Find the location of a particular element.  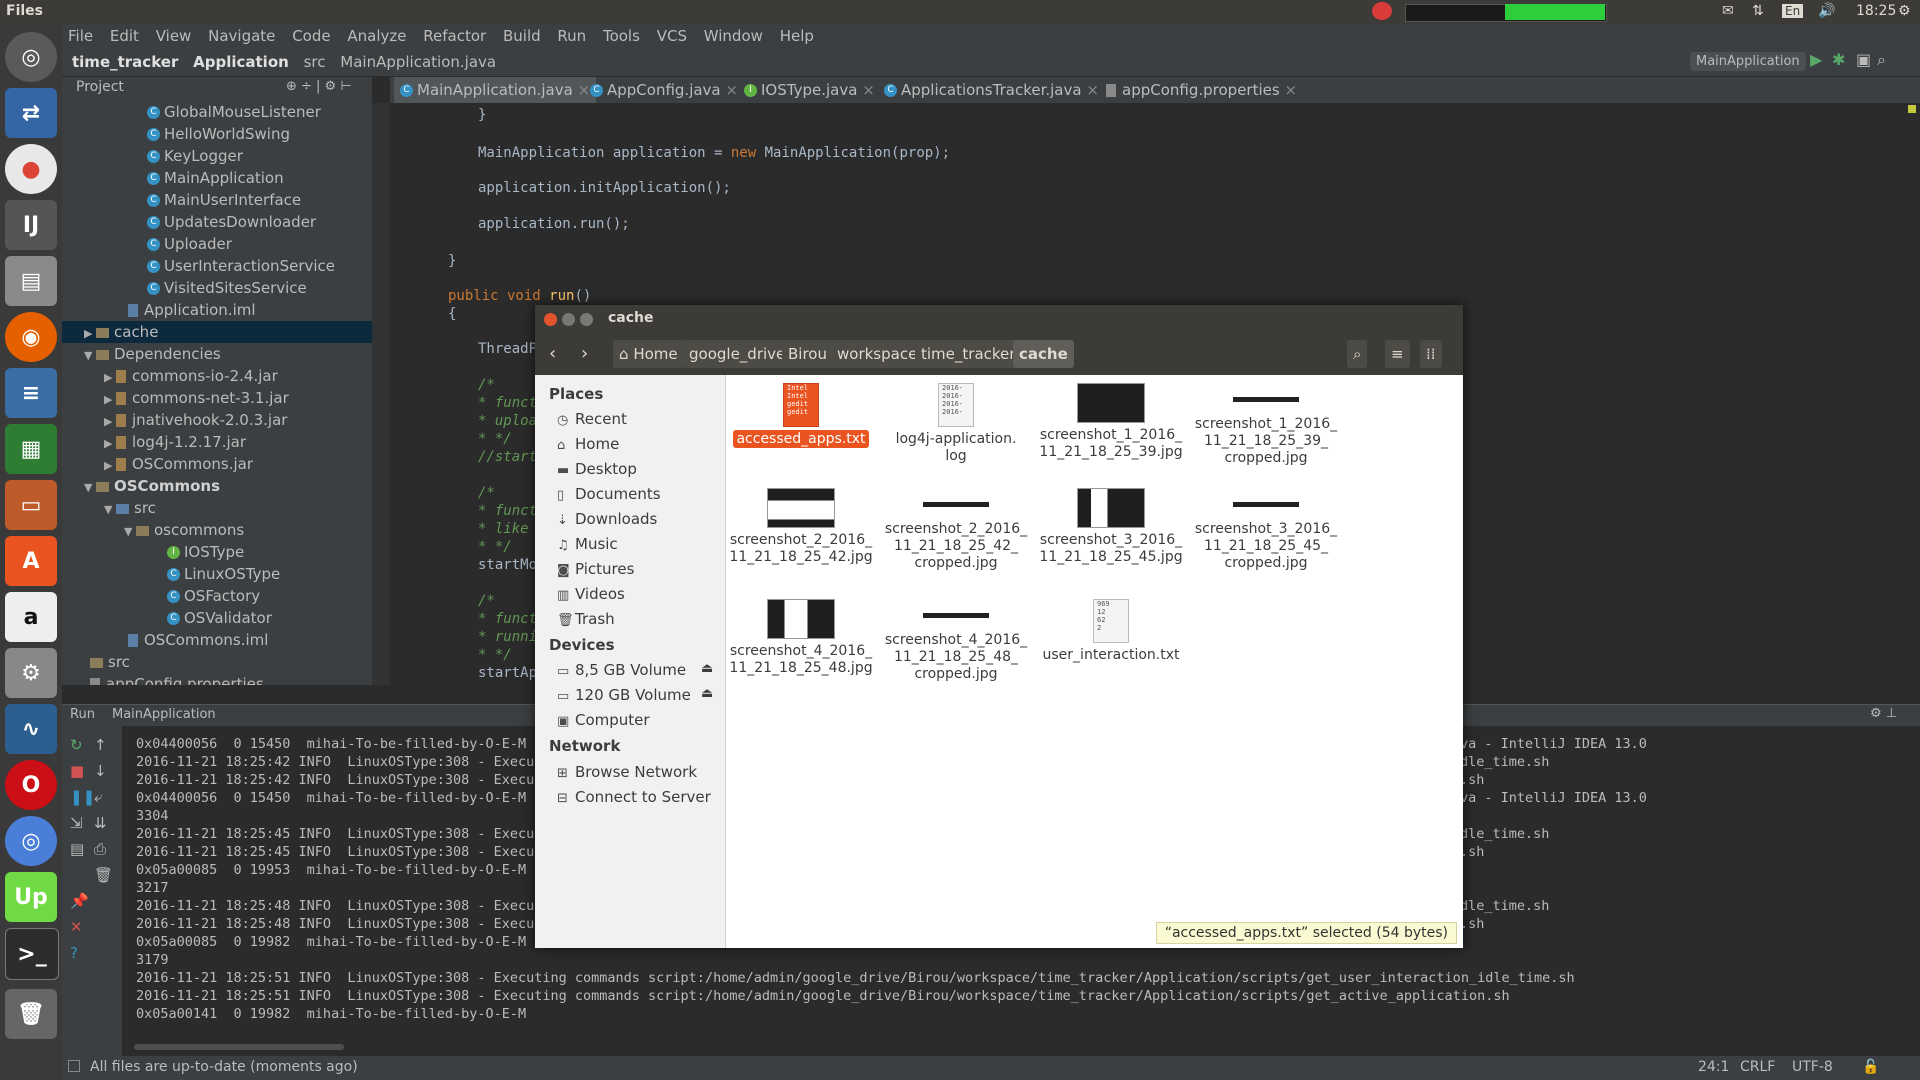

debug-icon: ✱ is located at coordinates (1838, 59).